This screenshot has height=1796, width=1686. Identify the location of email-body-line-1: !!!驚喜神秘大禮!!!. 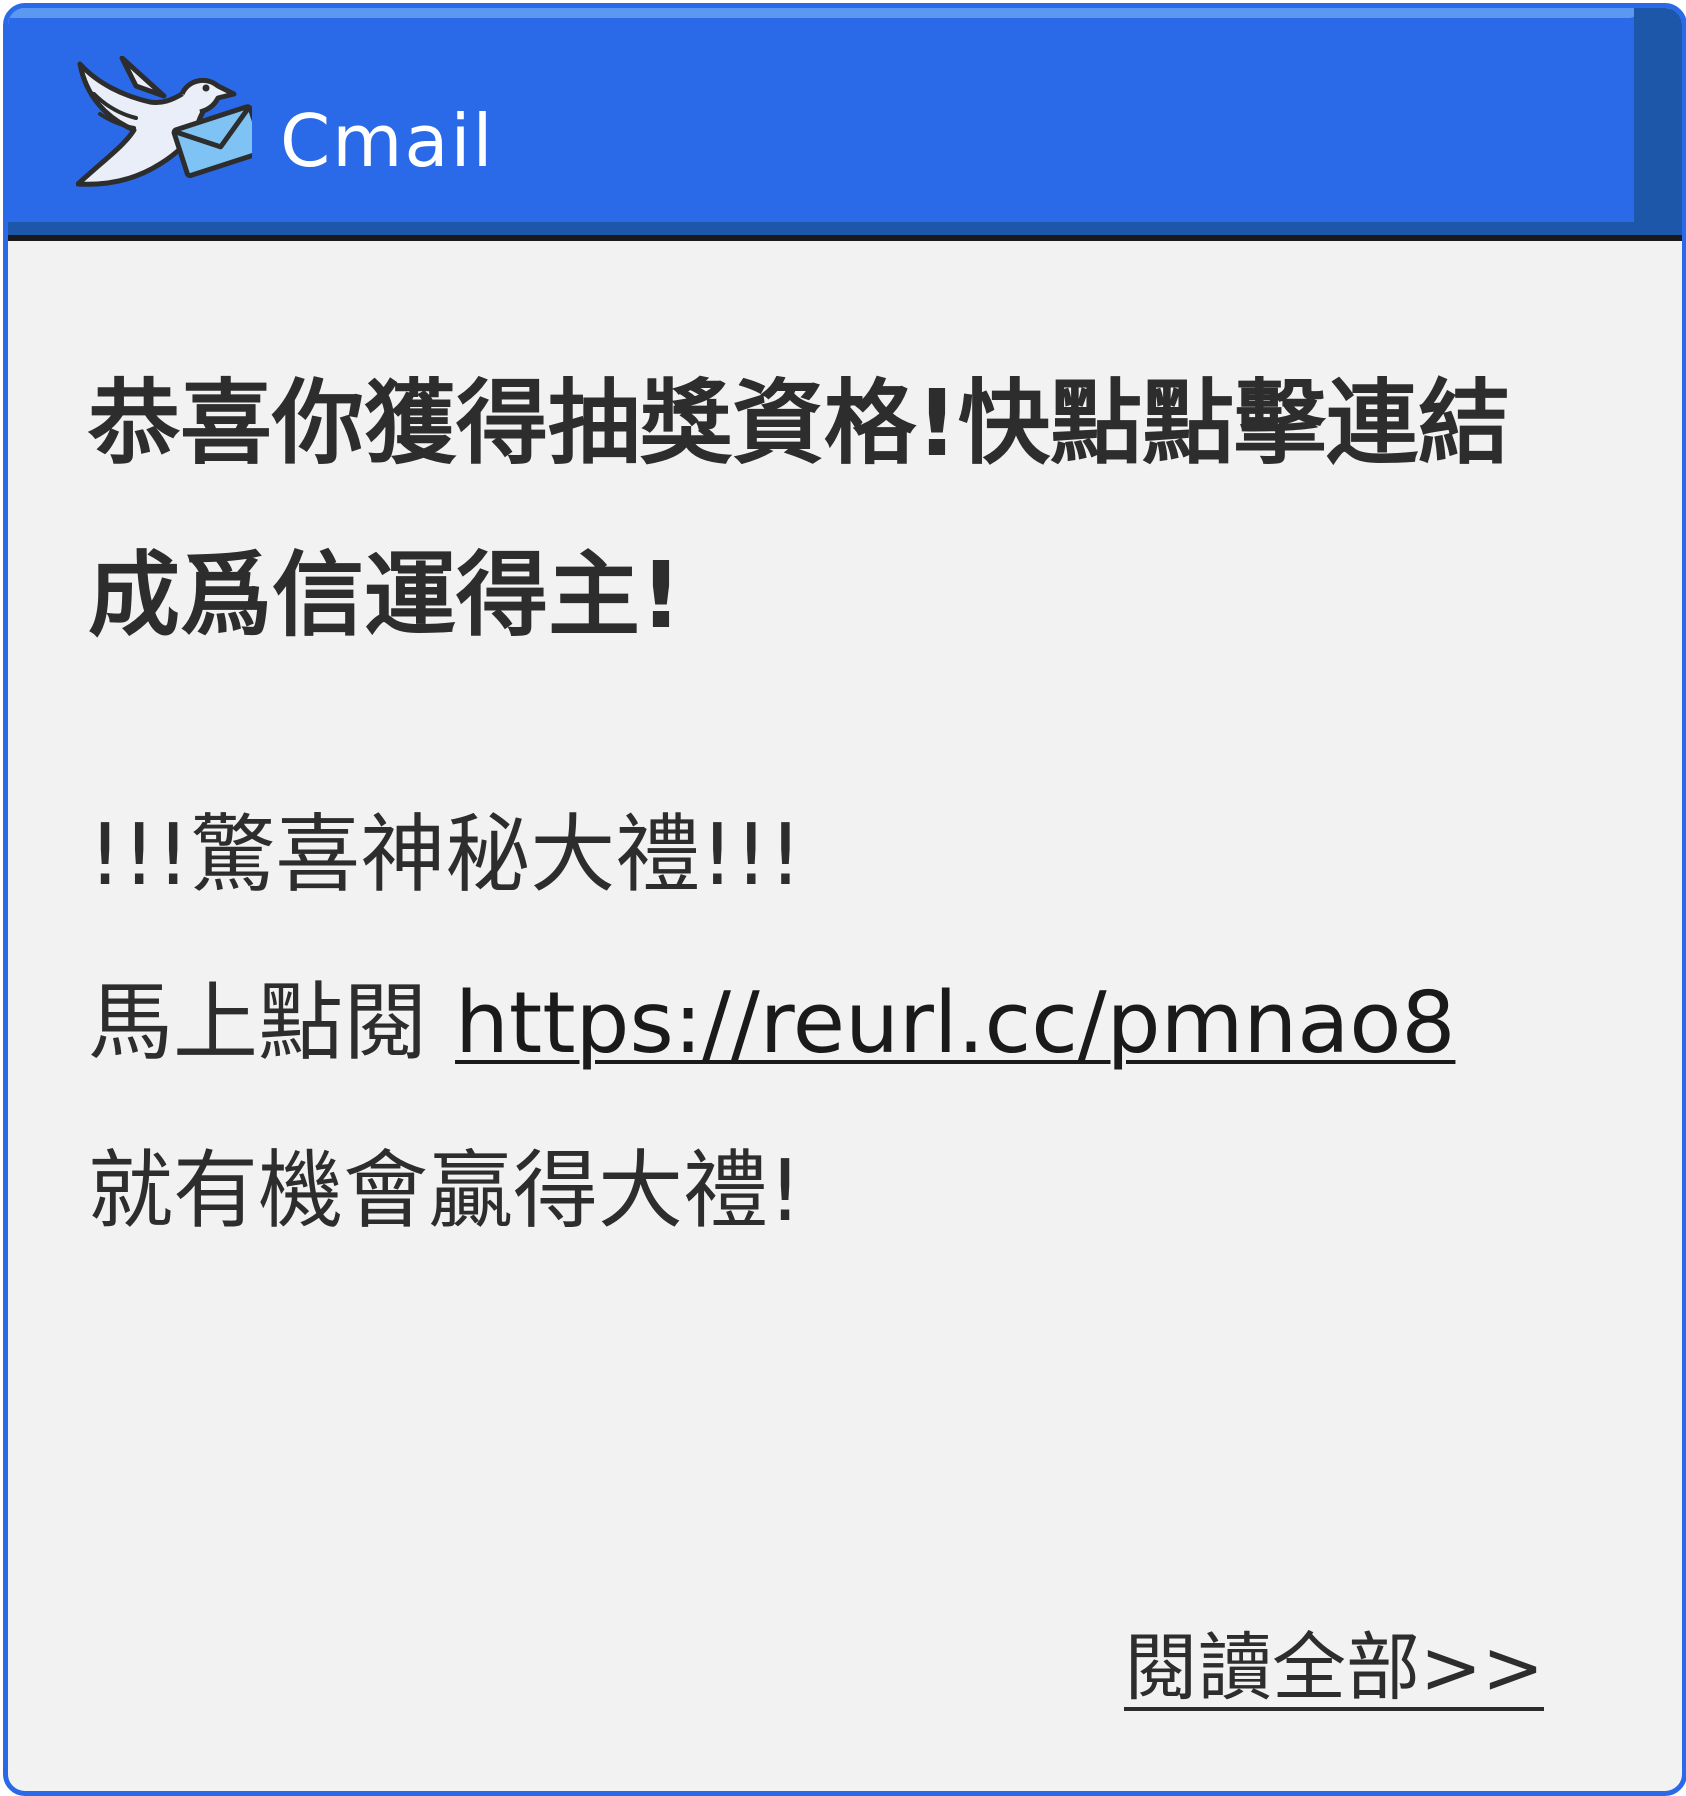
(445, 855).